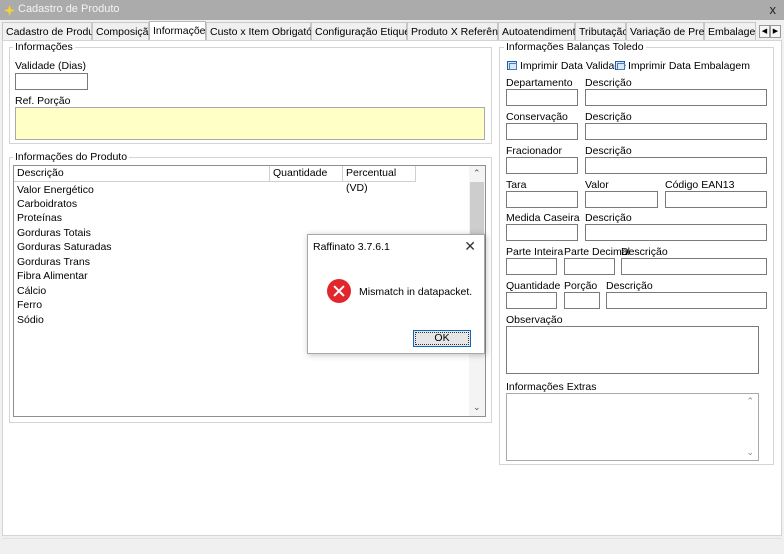 The image size is (784, 554). I want to click on status-bar, so click(392, 545).